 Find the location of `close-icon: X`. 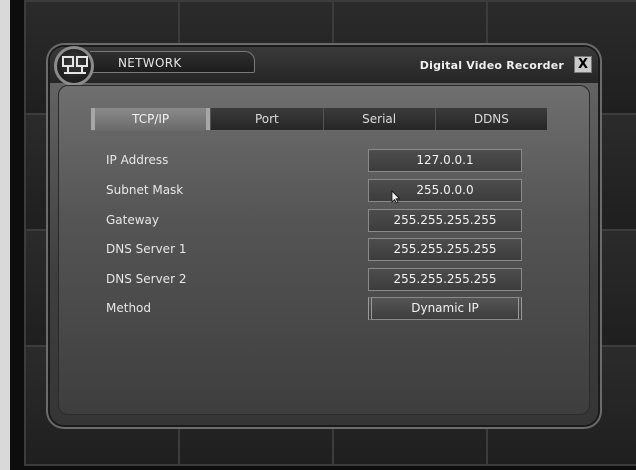

close-icon: X is located at coordinates (583, 64).